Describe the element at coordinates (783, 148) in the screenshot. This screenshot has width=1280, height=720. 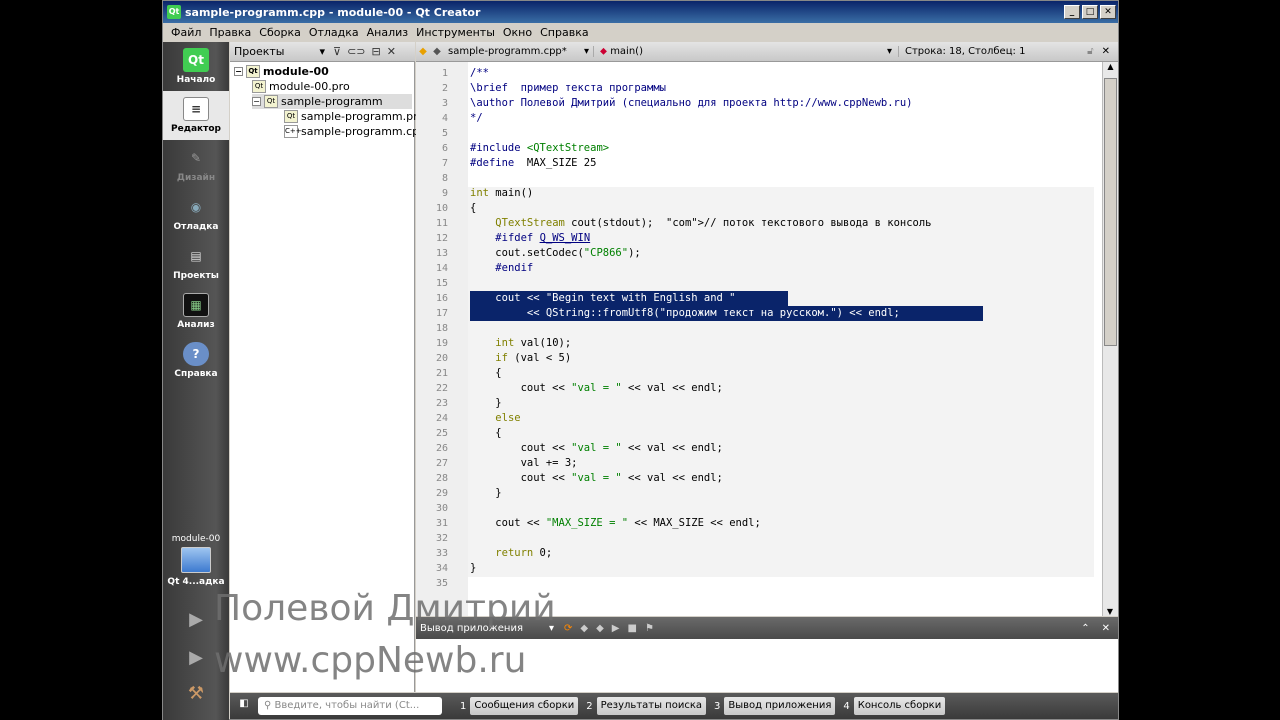
I see `code-line: #include <QTextStream>` at that location.